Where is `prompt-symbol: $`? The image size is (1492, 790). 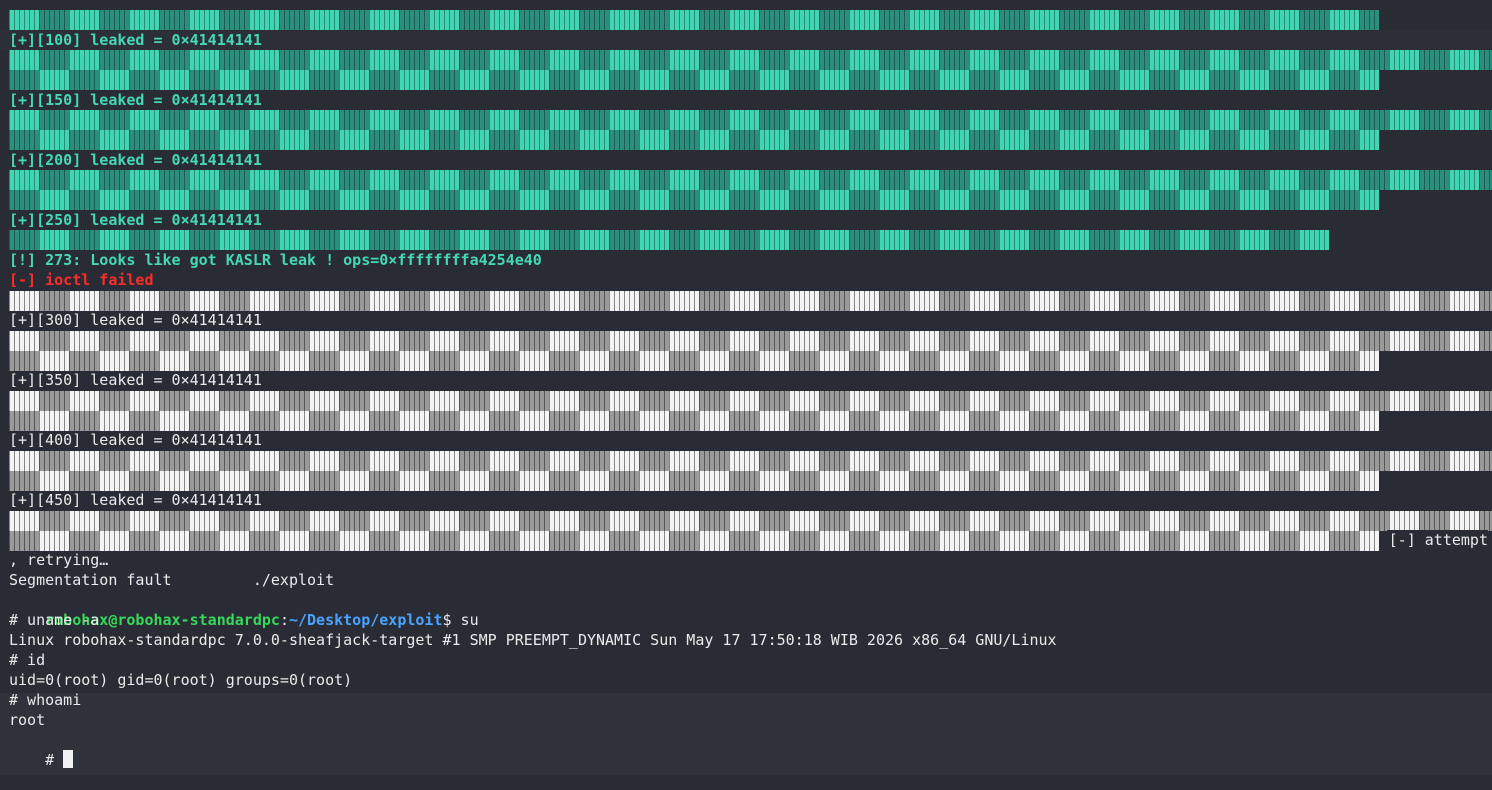 prompt-symbol: $ is located at coordinates (447, 620).